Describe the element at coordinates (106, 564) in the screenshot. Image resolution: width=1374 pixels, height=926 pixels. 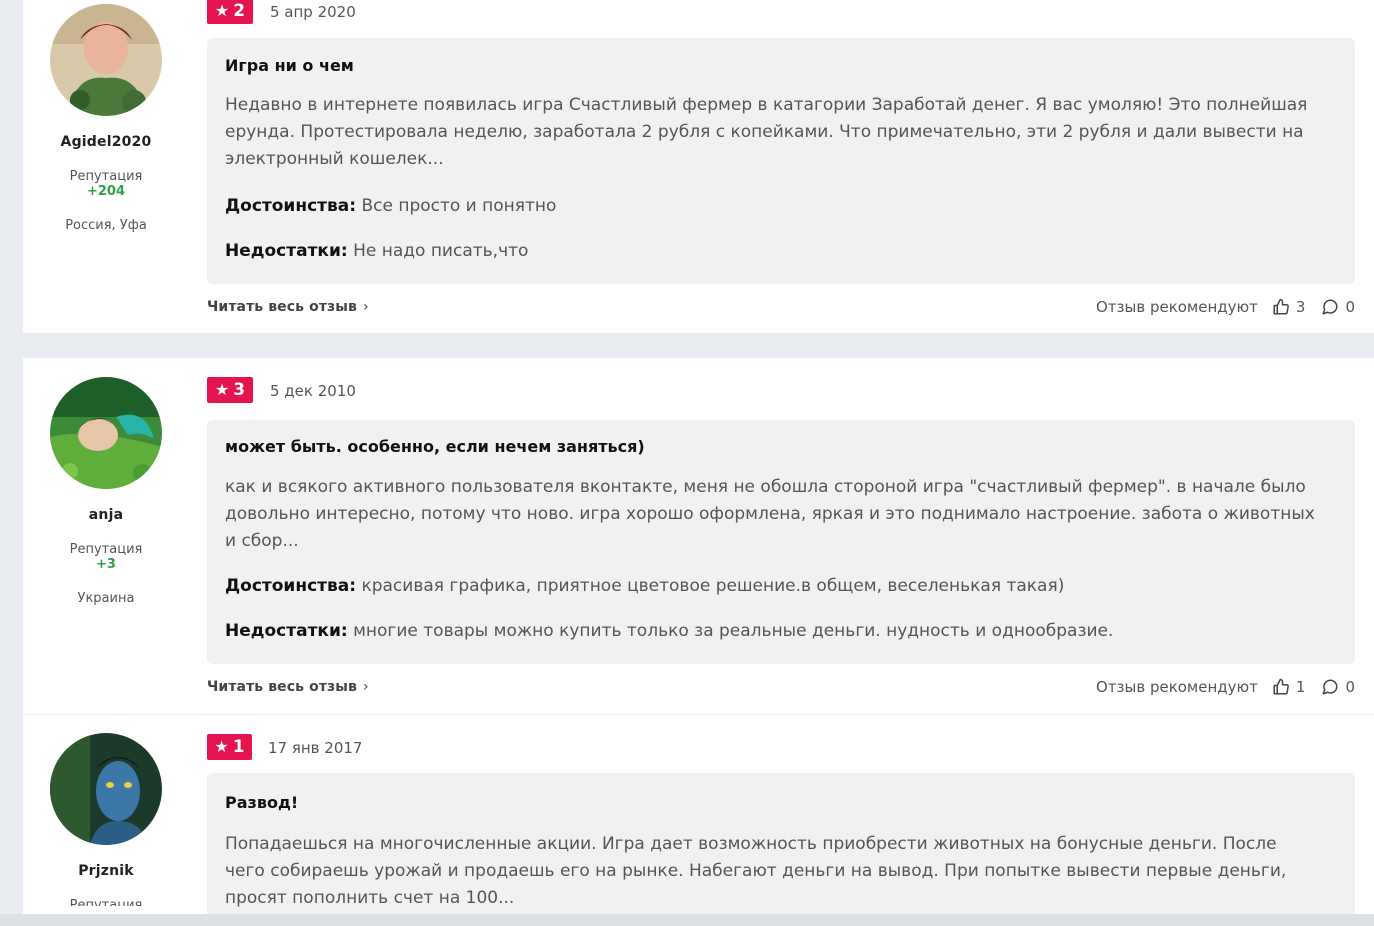
I see `reputation-value: +3` at that location.